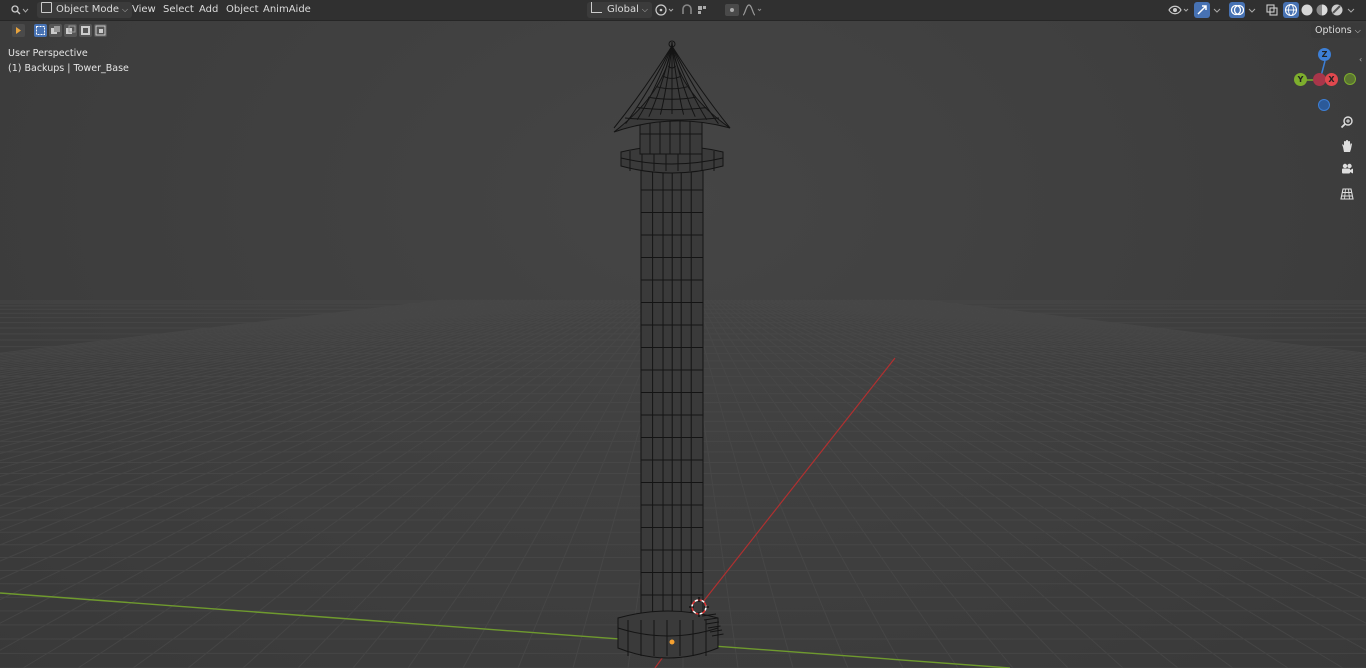 This screenshot has width=1366, height=668. I want to click on transform-pivot-icon, so click(665, 10).